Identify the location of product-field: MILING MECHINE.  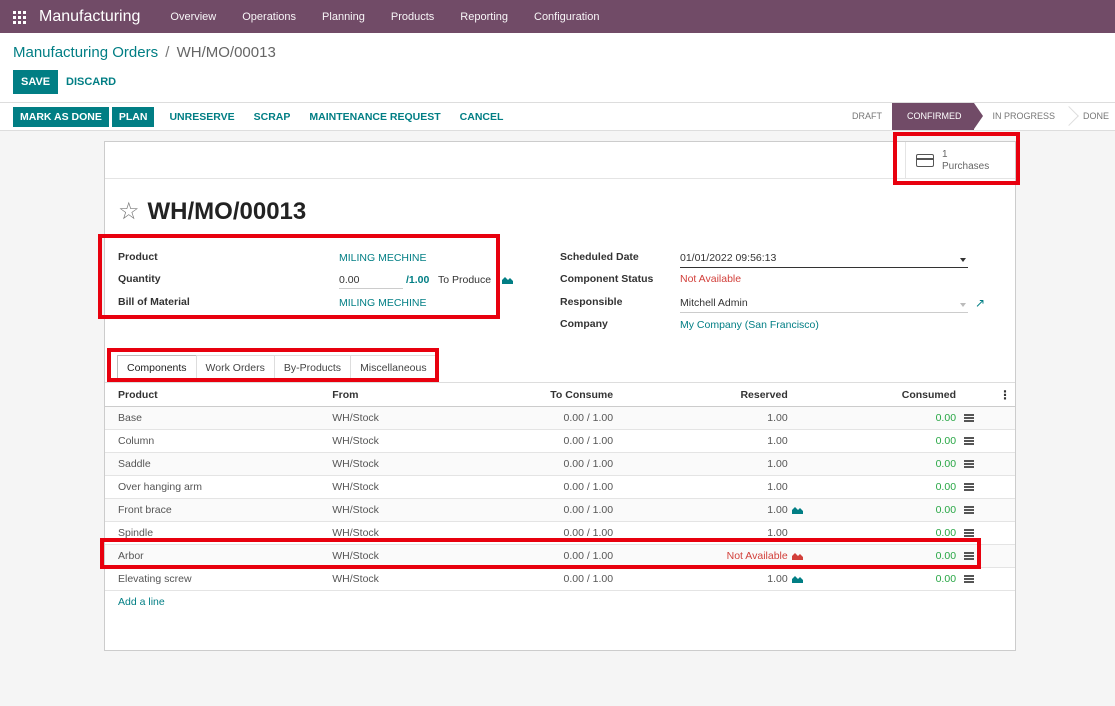
(383, 258).